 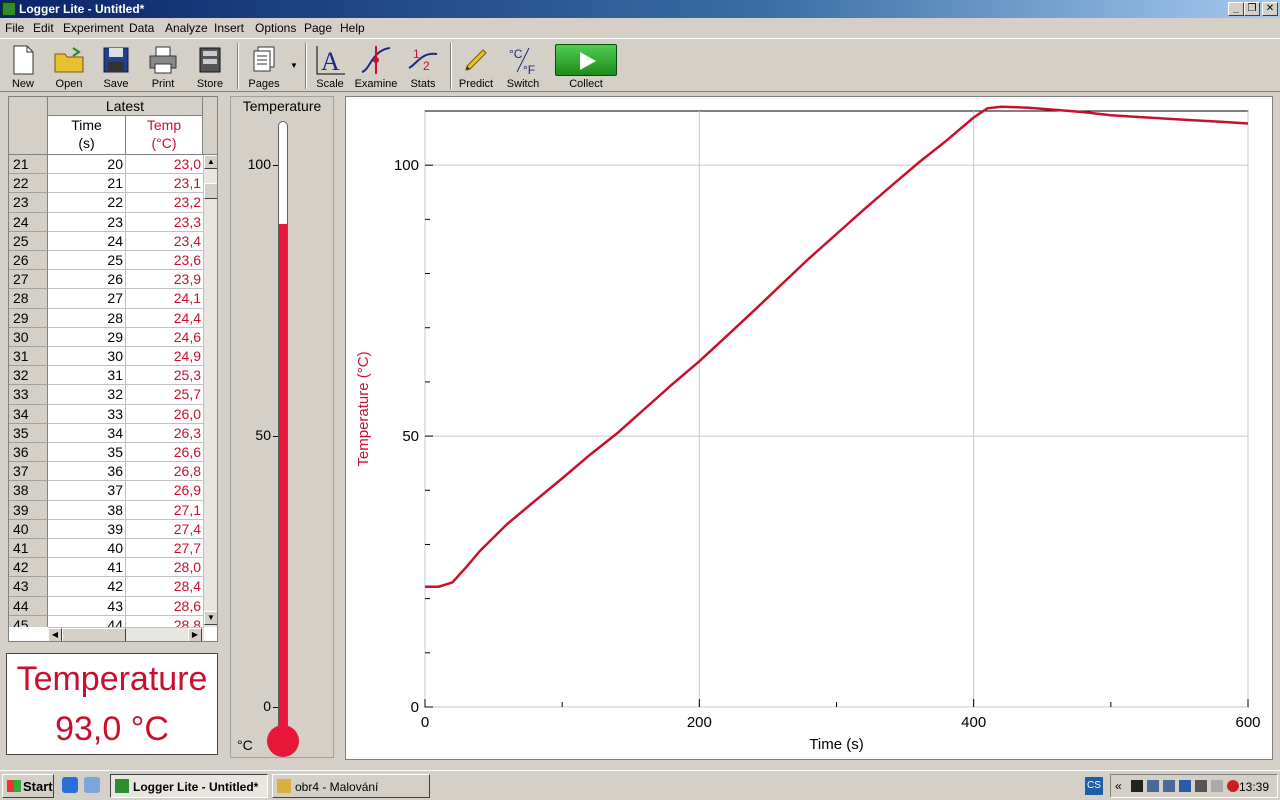 I want to click on close-button: ✕, so click(x=1270, y=9).